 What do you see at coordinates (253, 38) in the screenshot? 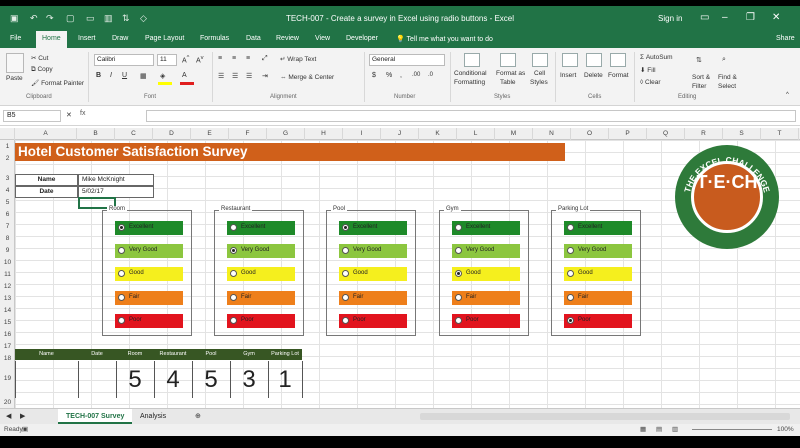
I see `tab-data: Data` at bounding box center [253, 38].